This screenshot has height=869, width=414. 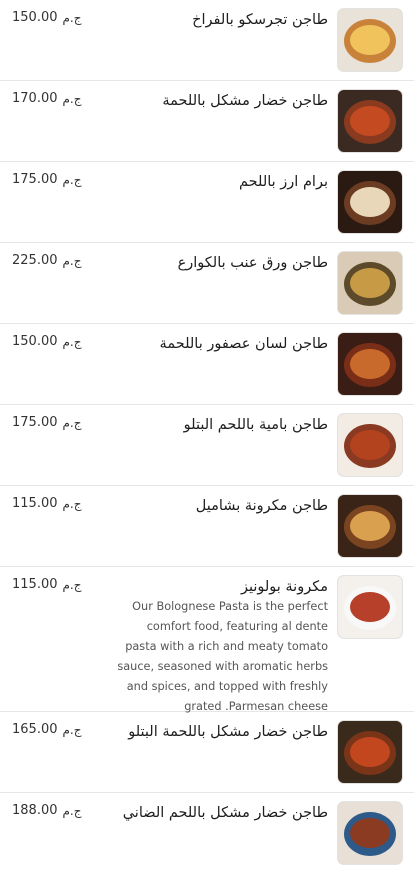 What do you see at coordinates (207, 40) in the screenshot?
I see `menu-item: 150.00 ج.م طاجن تجرسكو بالفراخ` at bounding box center [207, 40].